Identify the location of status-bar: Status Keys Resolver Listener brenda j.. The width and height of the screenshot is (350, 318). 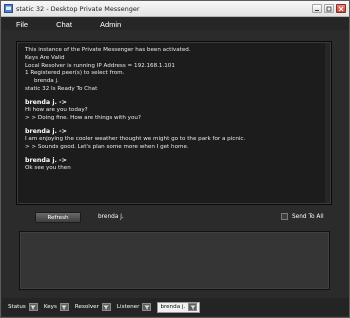
(175, 307).